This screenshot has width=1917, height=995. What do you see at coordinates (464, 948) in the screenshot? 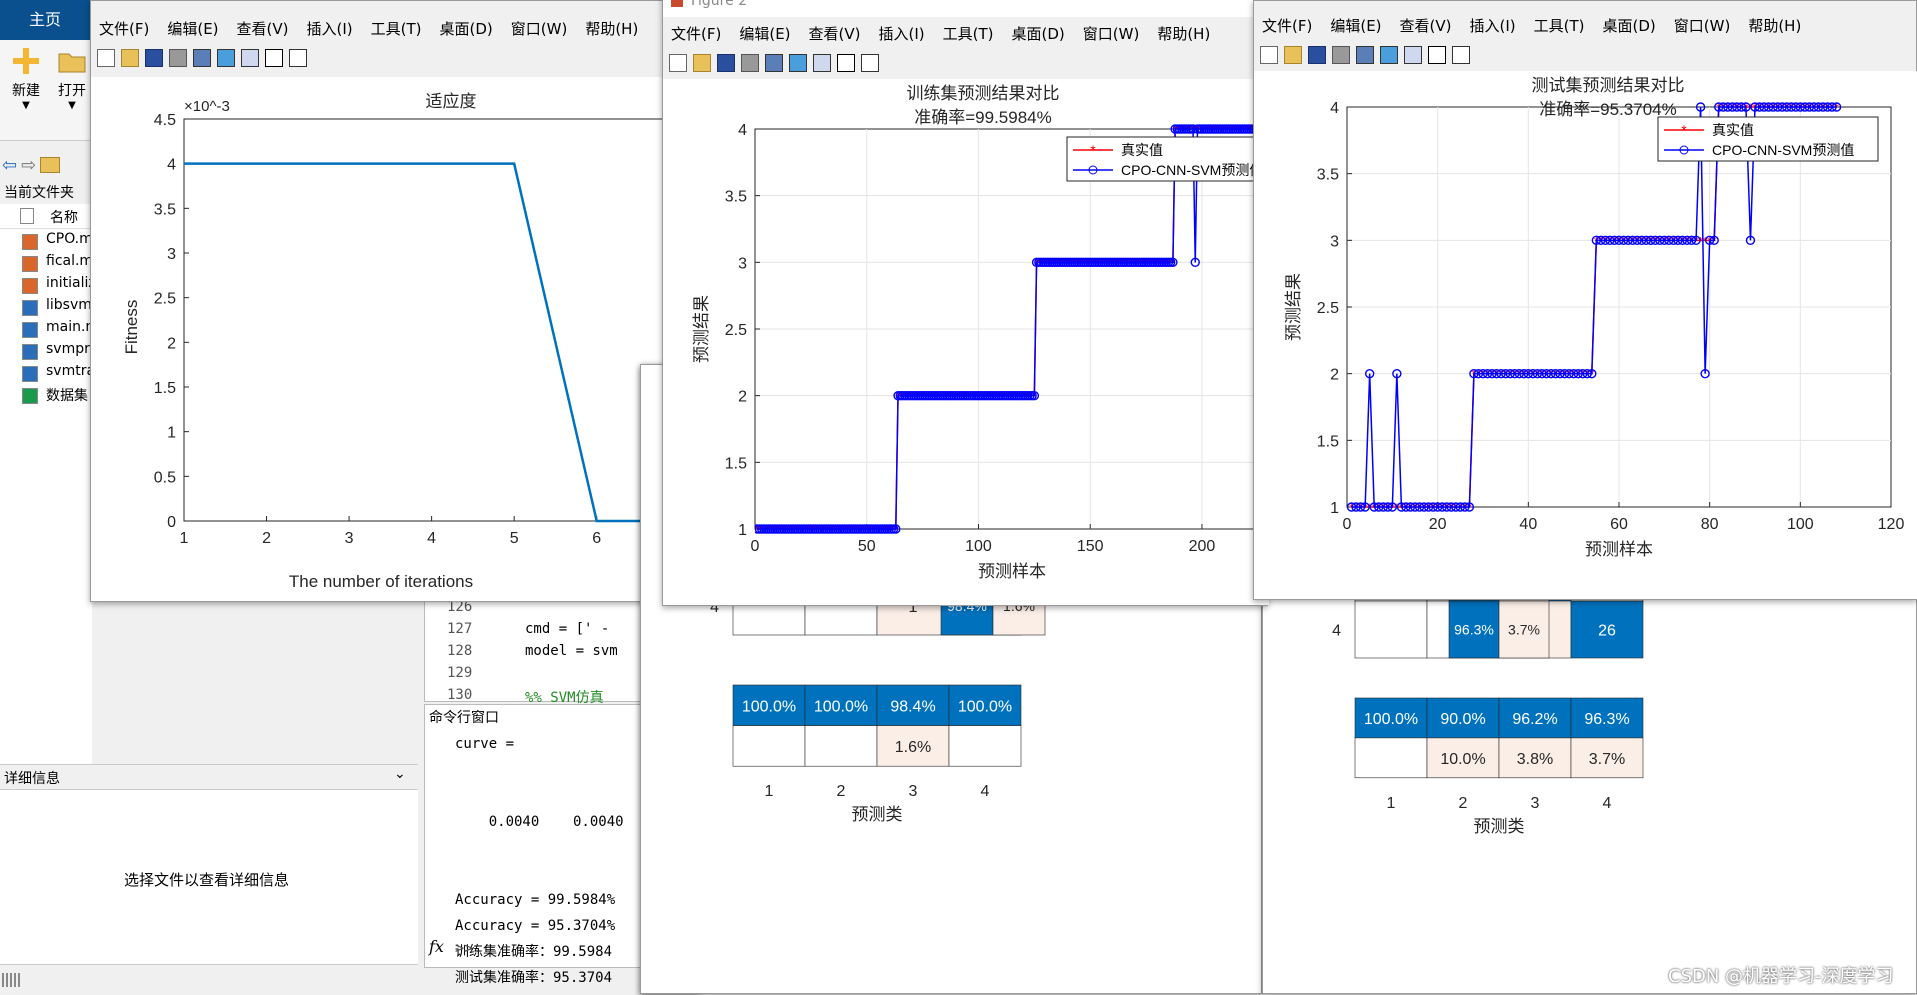
I see `command-prompt: >>` at bounding box center [464, 948].